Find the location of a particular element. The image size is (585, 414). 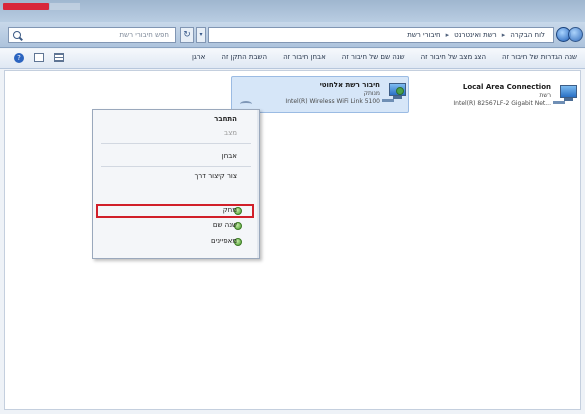

forward-arrow-icon is located at coordinates (575, 34).